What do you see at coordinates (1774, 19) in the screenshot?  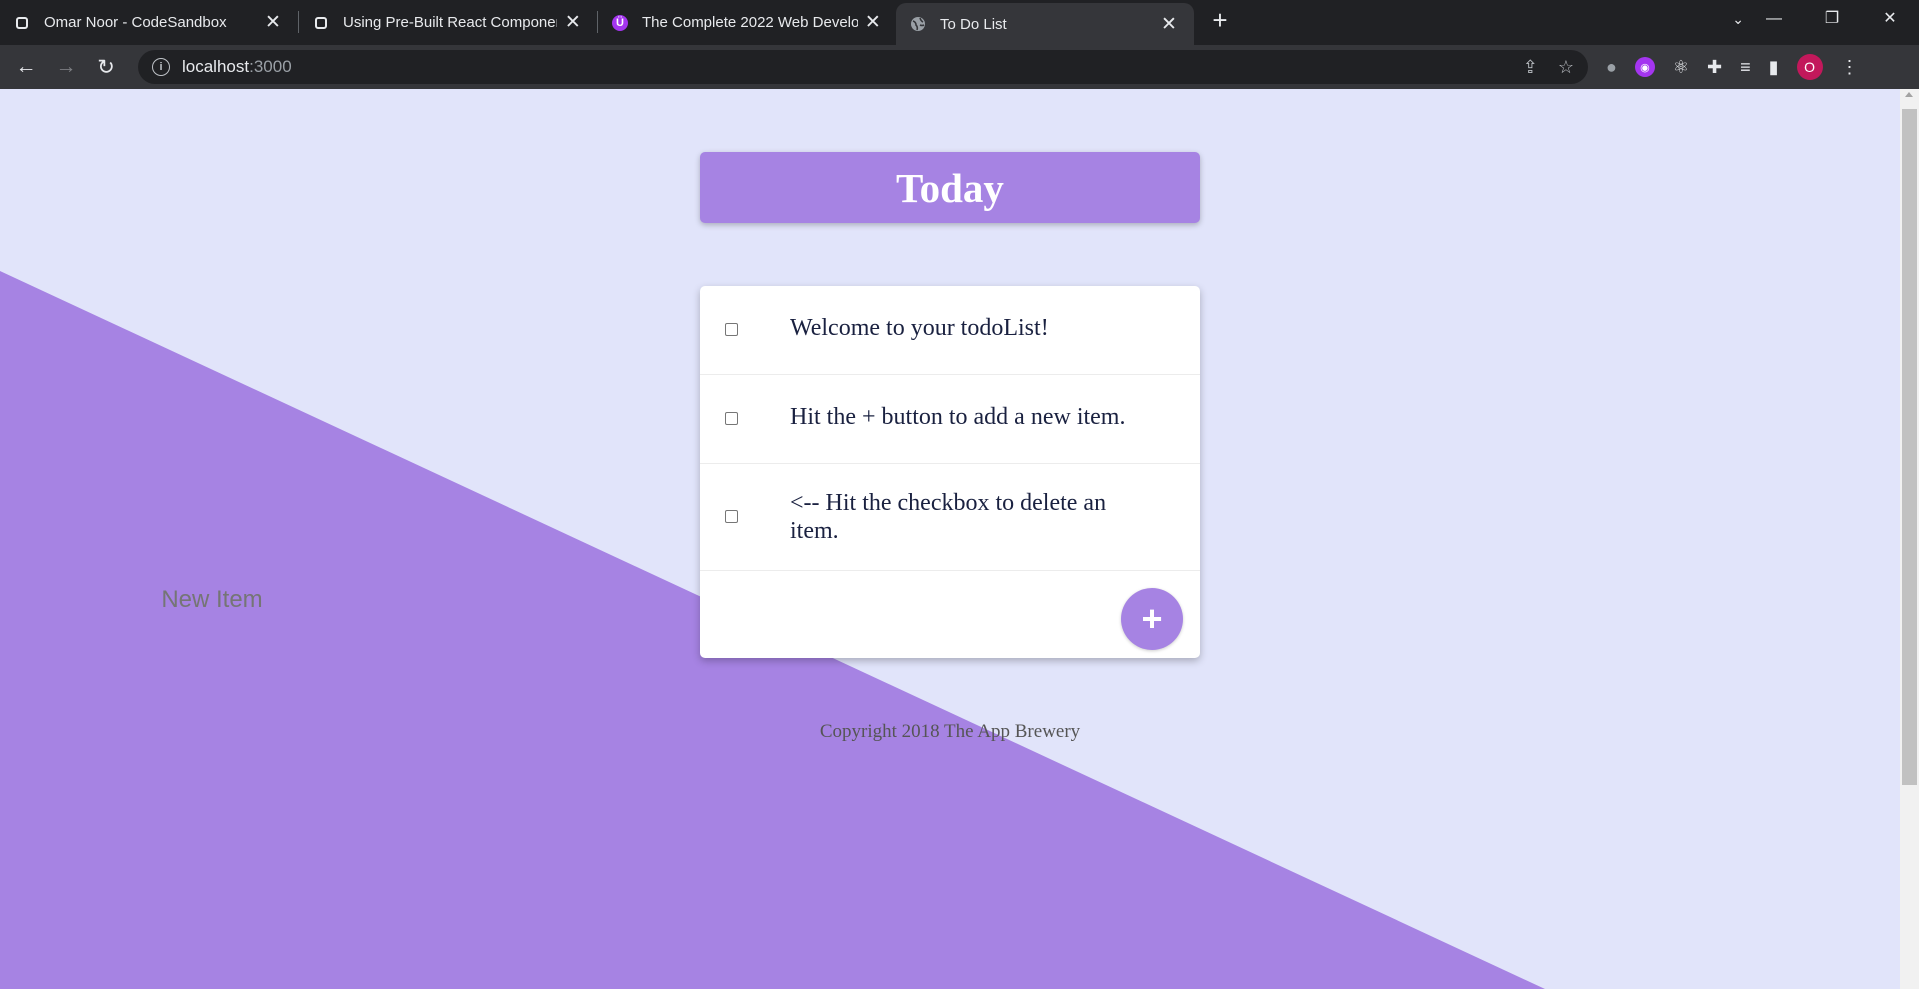 I see `minimize-icon: —` at bounding box center [1774, 19].